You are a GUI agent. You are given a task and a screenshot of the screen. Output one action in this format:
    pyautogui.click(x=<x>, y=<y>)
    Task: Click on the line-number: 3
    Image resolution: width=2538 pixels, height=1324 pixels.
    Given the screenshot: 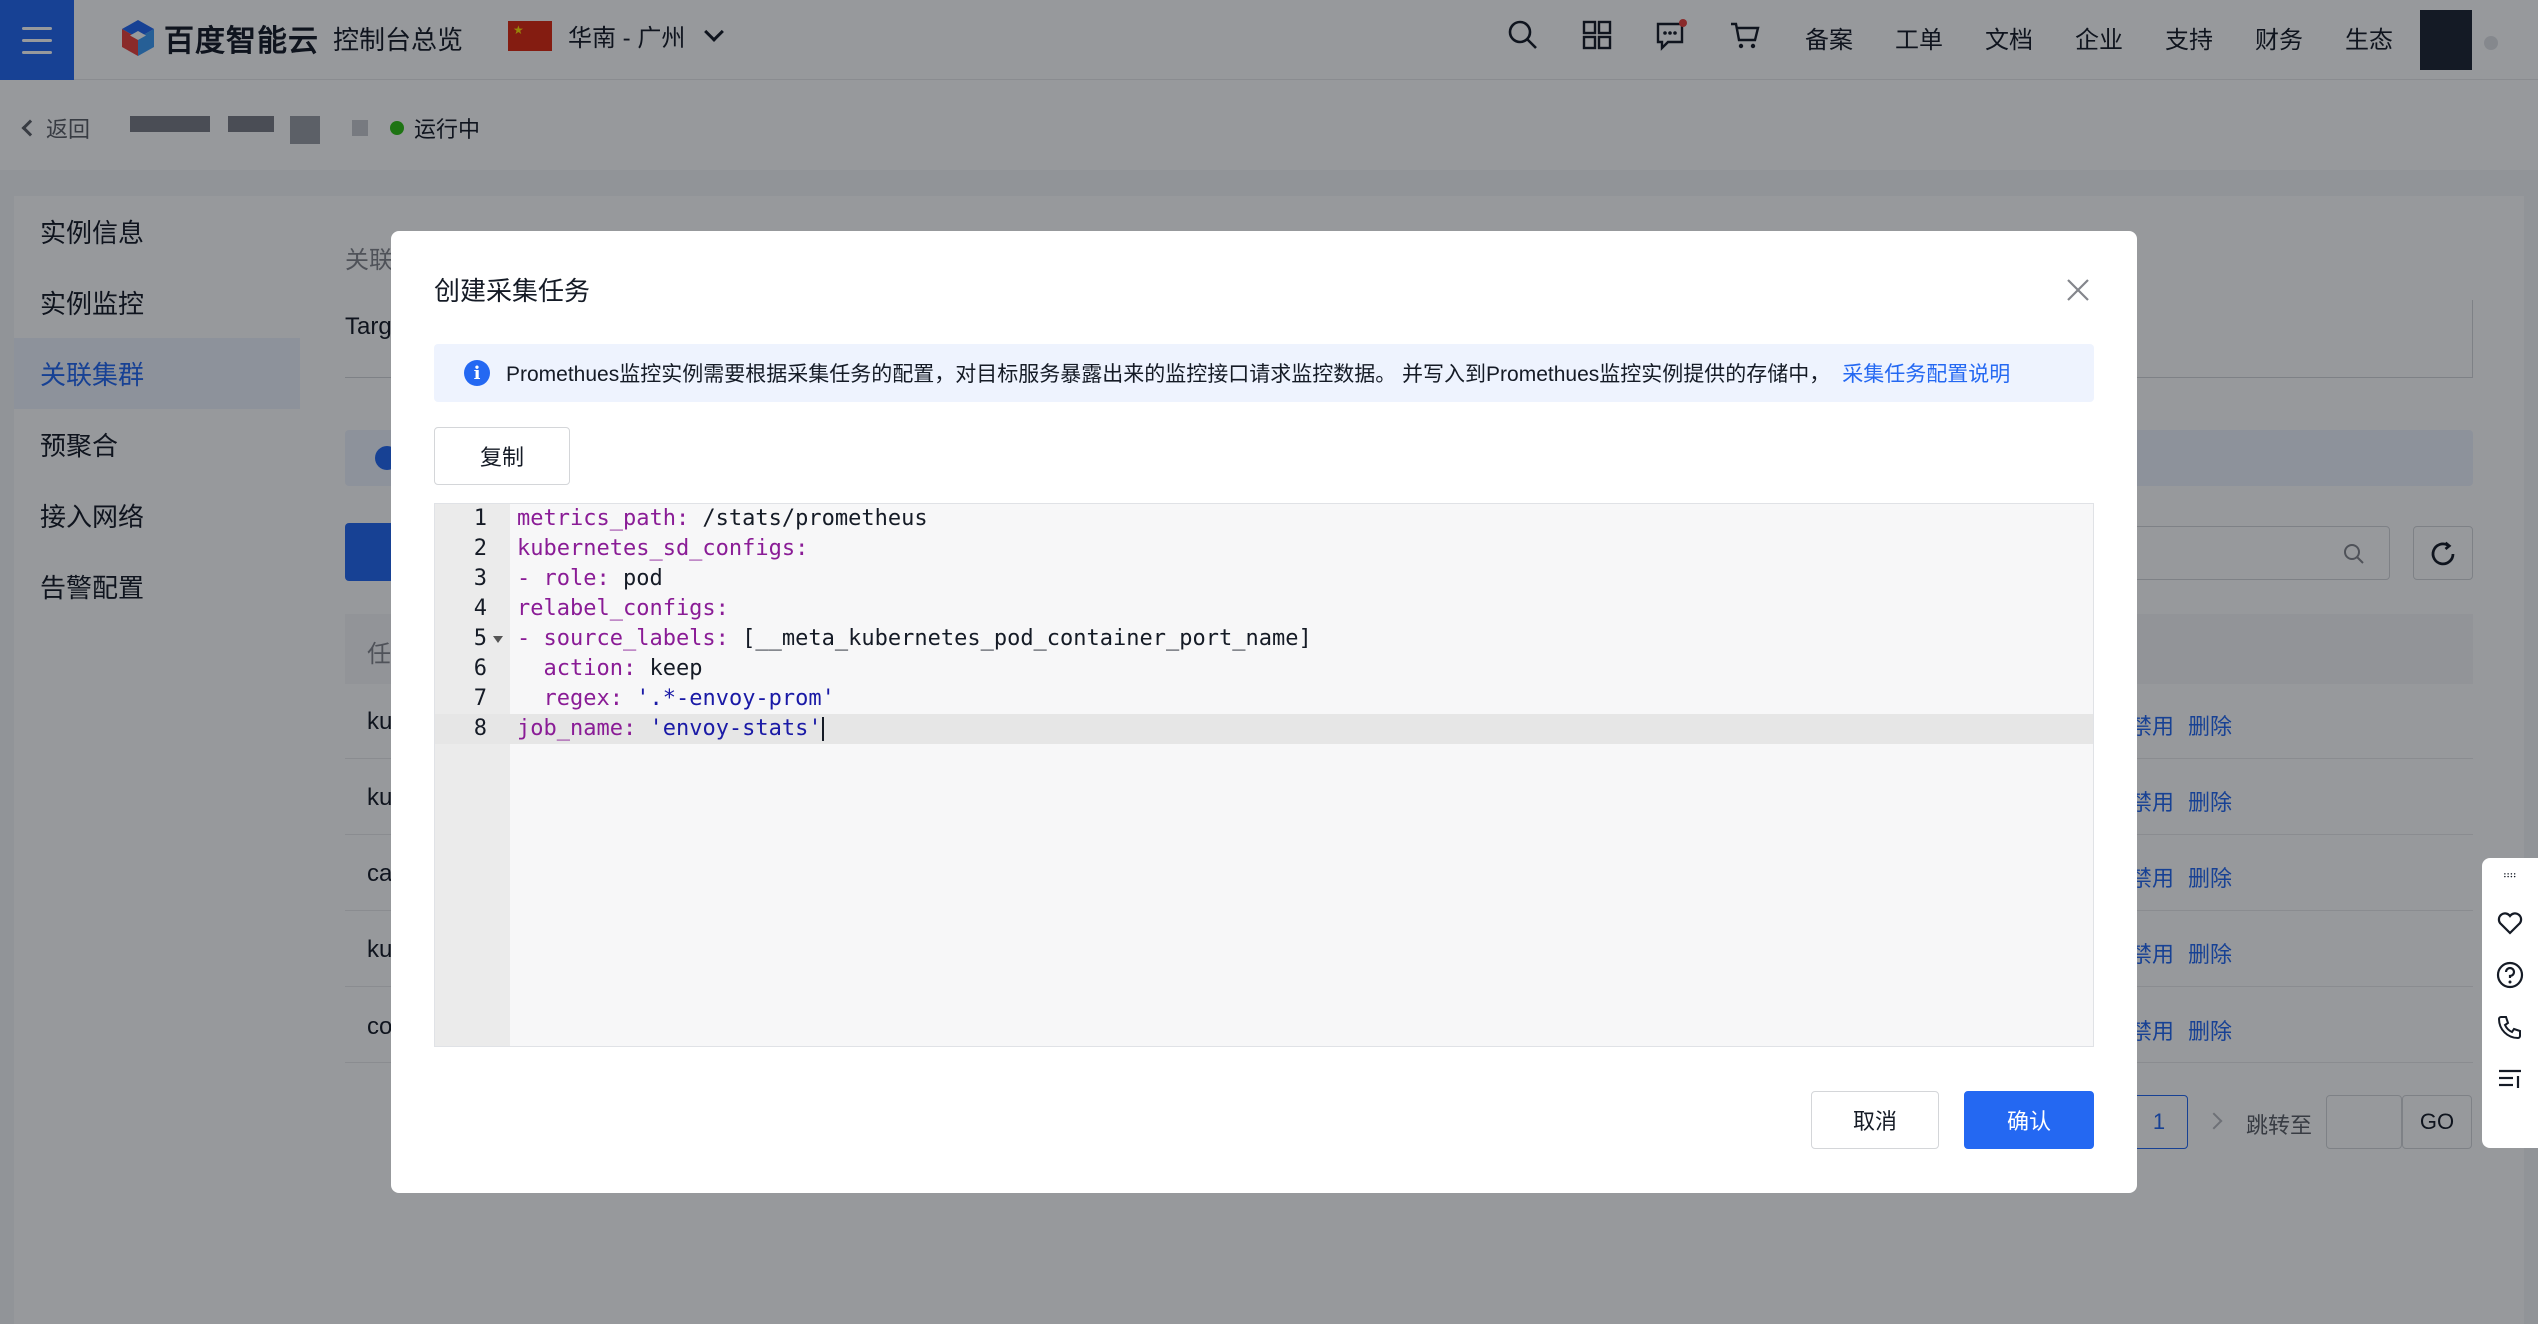 What is the action you would take?
    pyautogui.click(x=480, y=578)
    